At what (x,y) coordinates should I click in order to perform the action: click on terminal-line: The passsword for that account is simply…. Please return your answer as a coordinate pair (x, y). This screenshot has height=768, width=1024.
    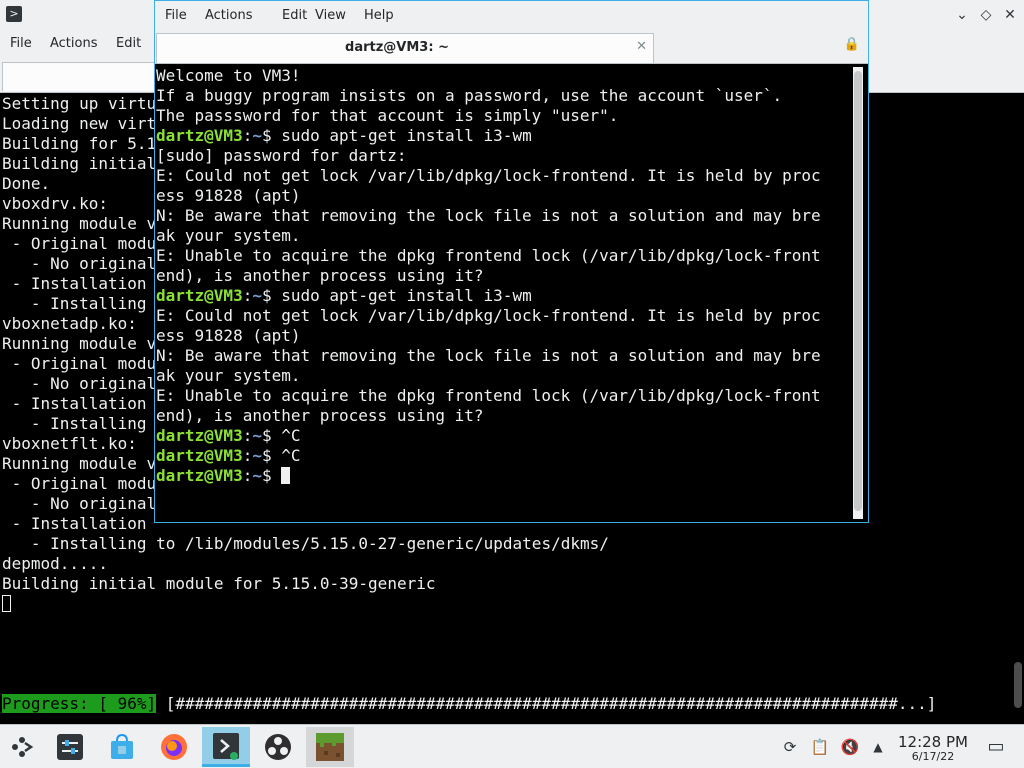
    Looking at the image, I should click on (387, 115).